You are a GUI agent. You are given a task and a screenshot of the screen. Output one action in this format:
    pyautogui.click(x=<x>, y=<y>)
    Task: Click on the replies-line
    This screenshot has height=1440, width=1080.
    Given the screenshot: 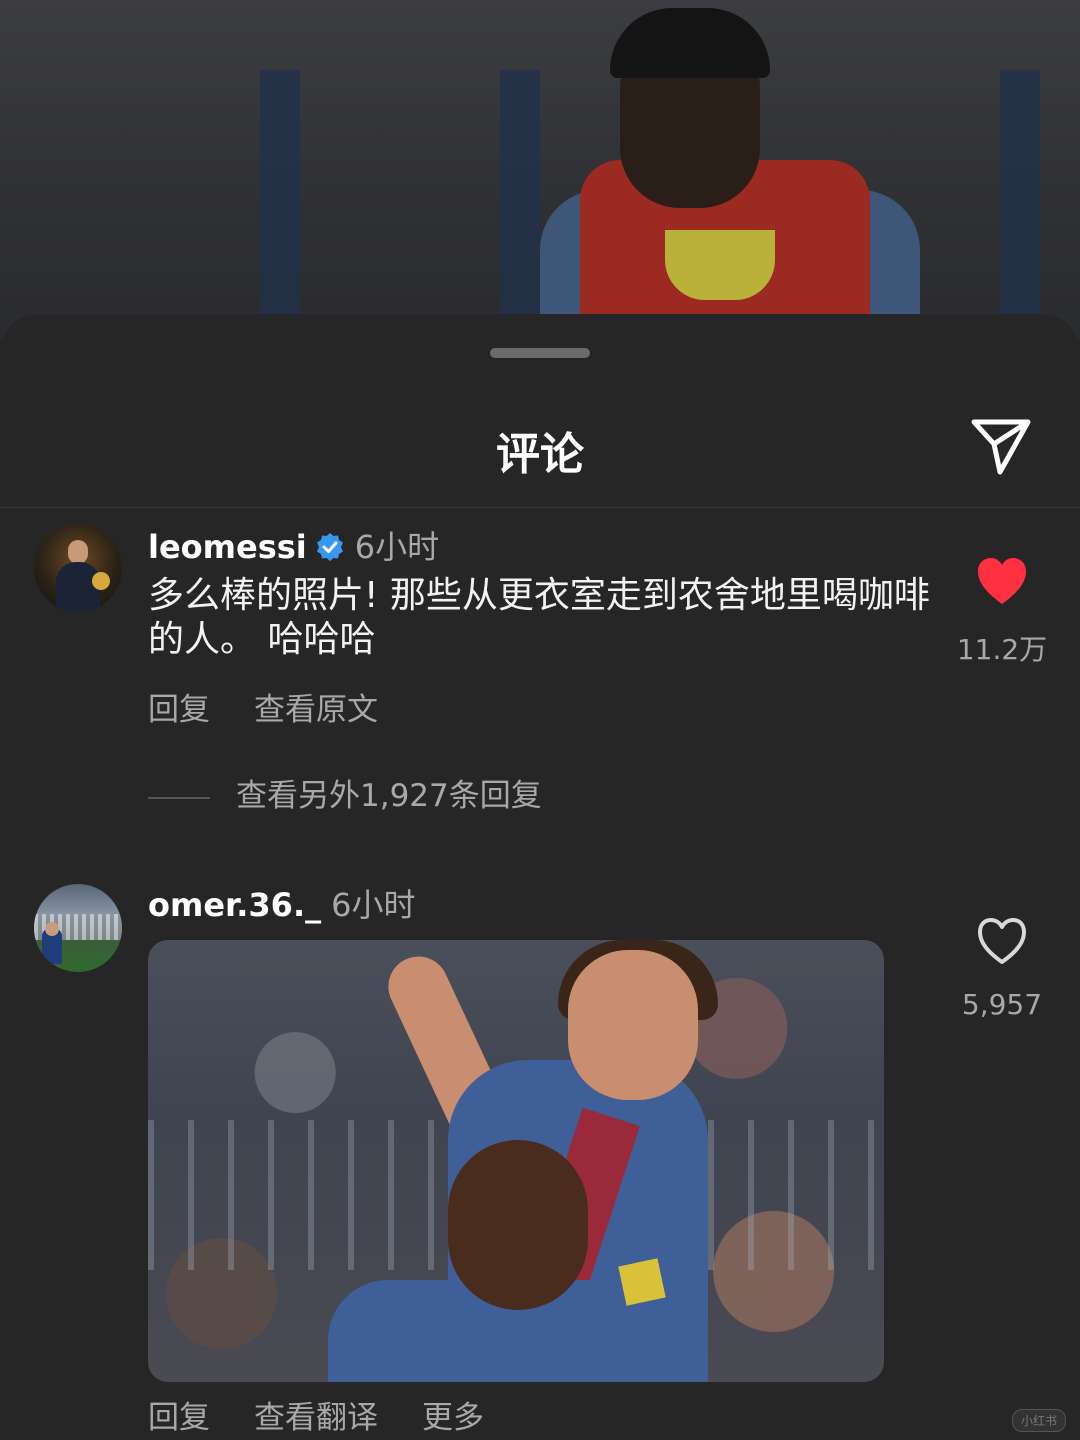 What is the action you would take?
    pyautogui.click(x=179, y=797)
    